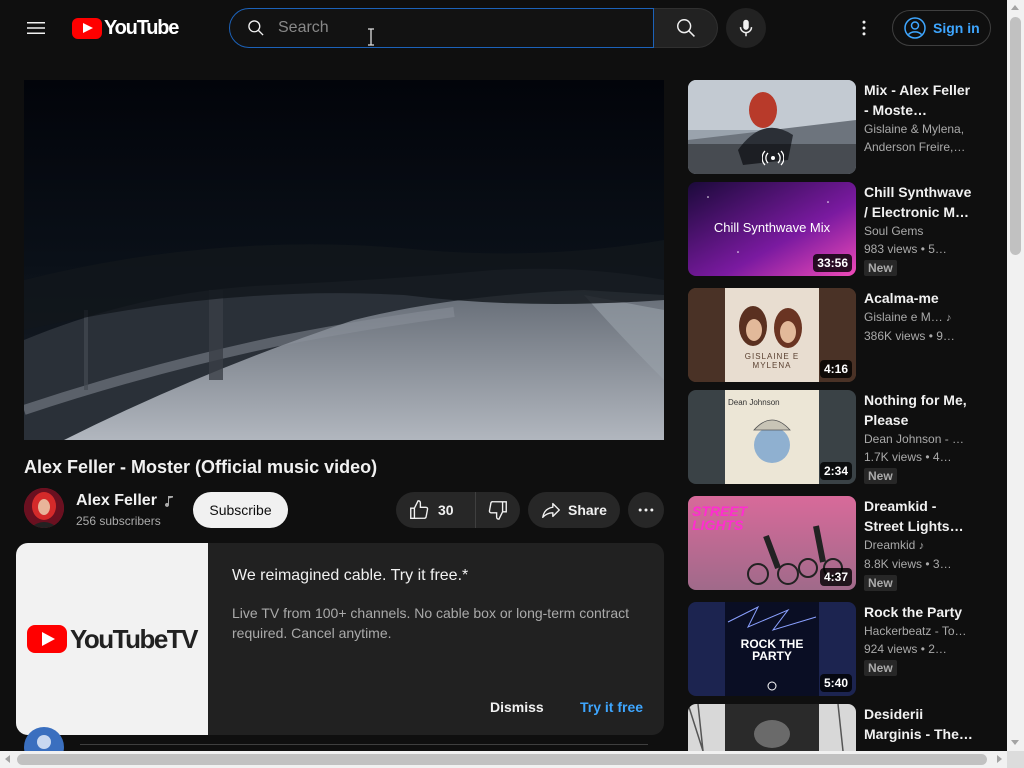  What do you see at coordinates (240, 510) in the screenshot?
I see `subscribe-button: Subscribe` at bounding box center [240, 510].